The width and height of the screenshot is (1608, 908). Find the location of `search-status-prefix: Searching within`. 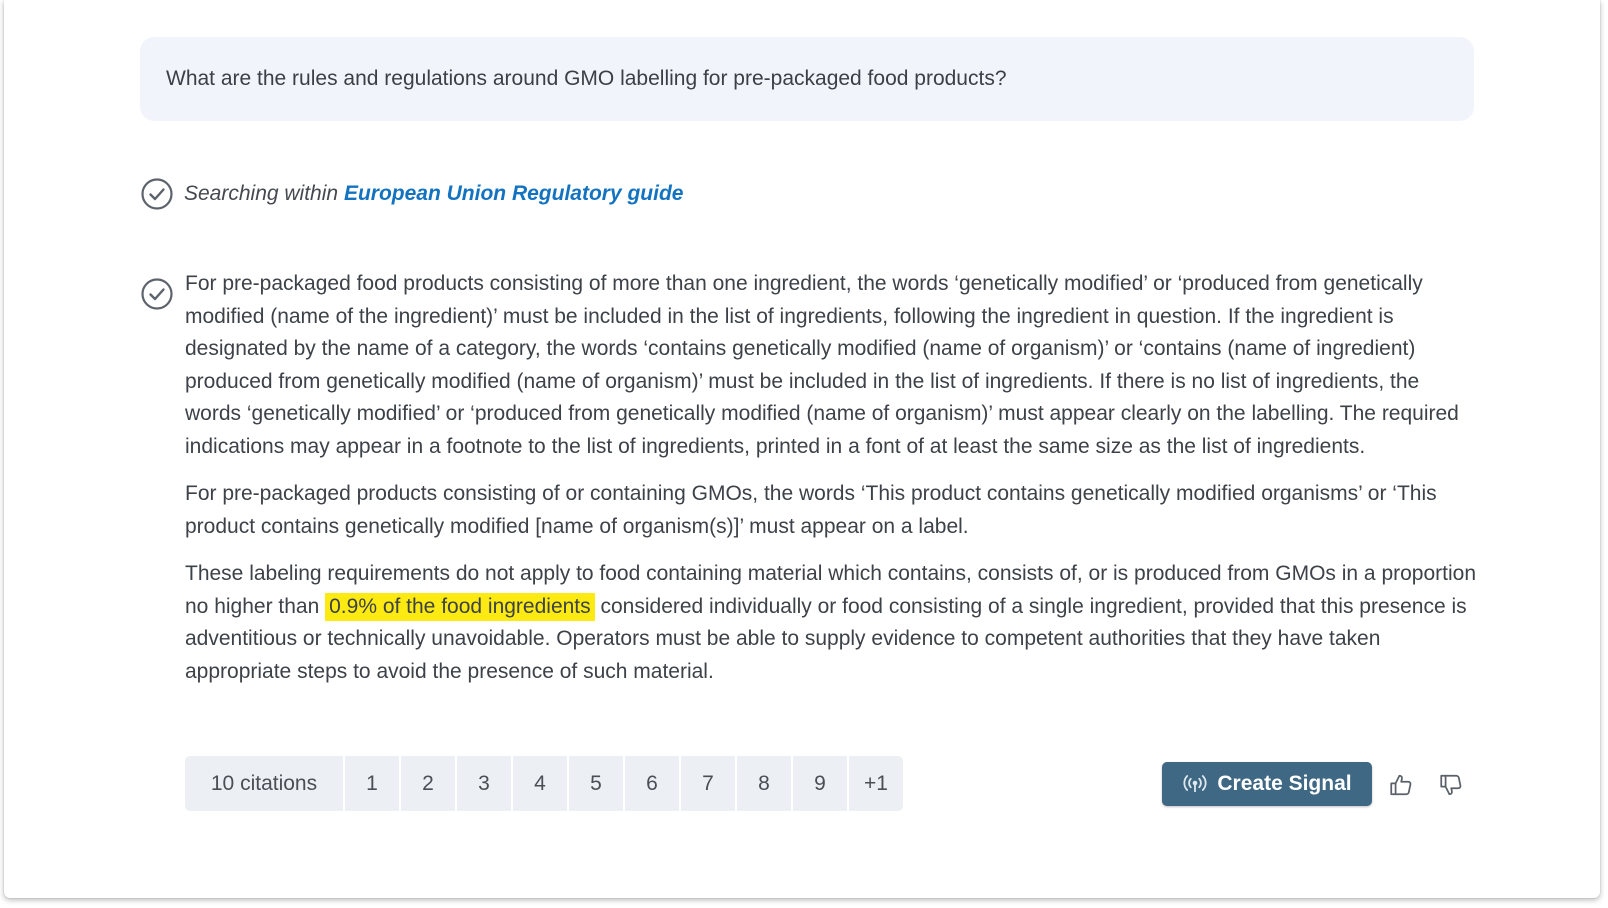

search-status-prefix: Searching within is located at coordinates (261, 193).